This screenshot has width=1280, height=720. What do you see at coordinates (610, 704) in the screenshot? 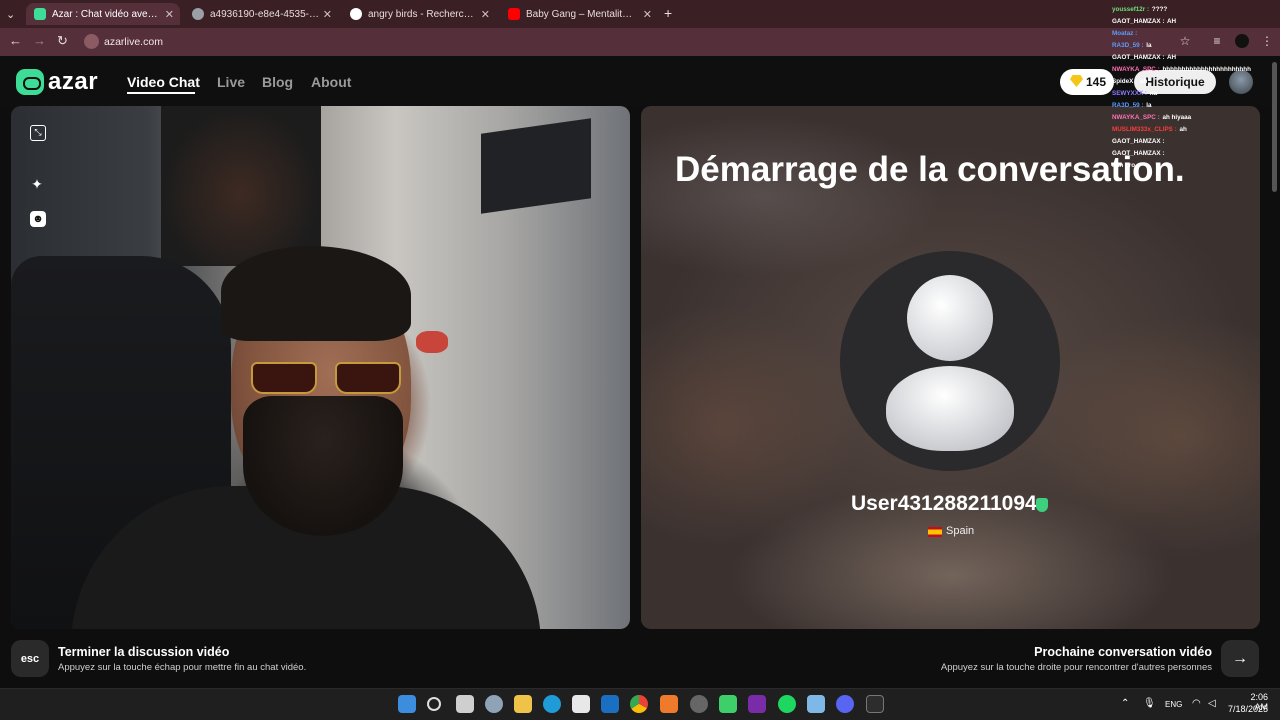
I see `outlook-icon` at bounding box center [610, 704].